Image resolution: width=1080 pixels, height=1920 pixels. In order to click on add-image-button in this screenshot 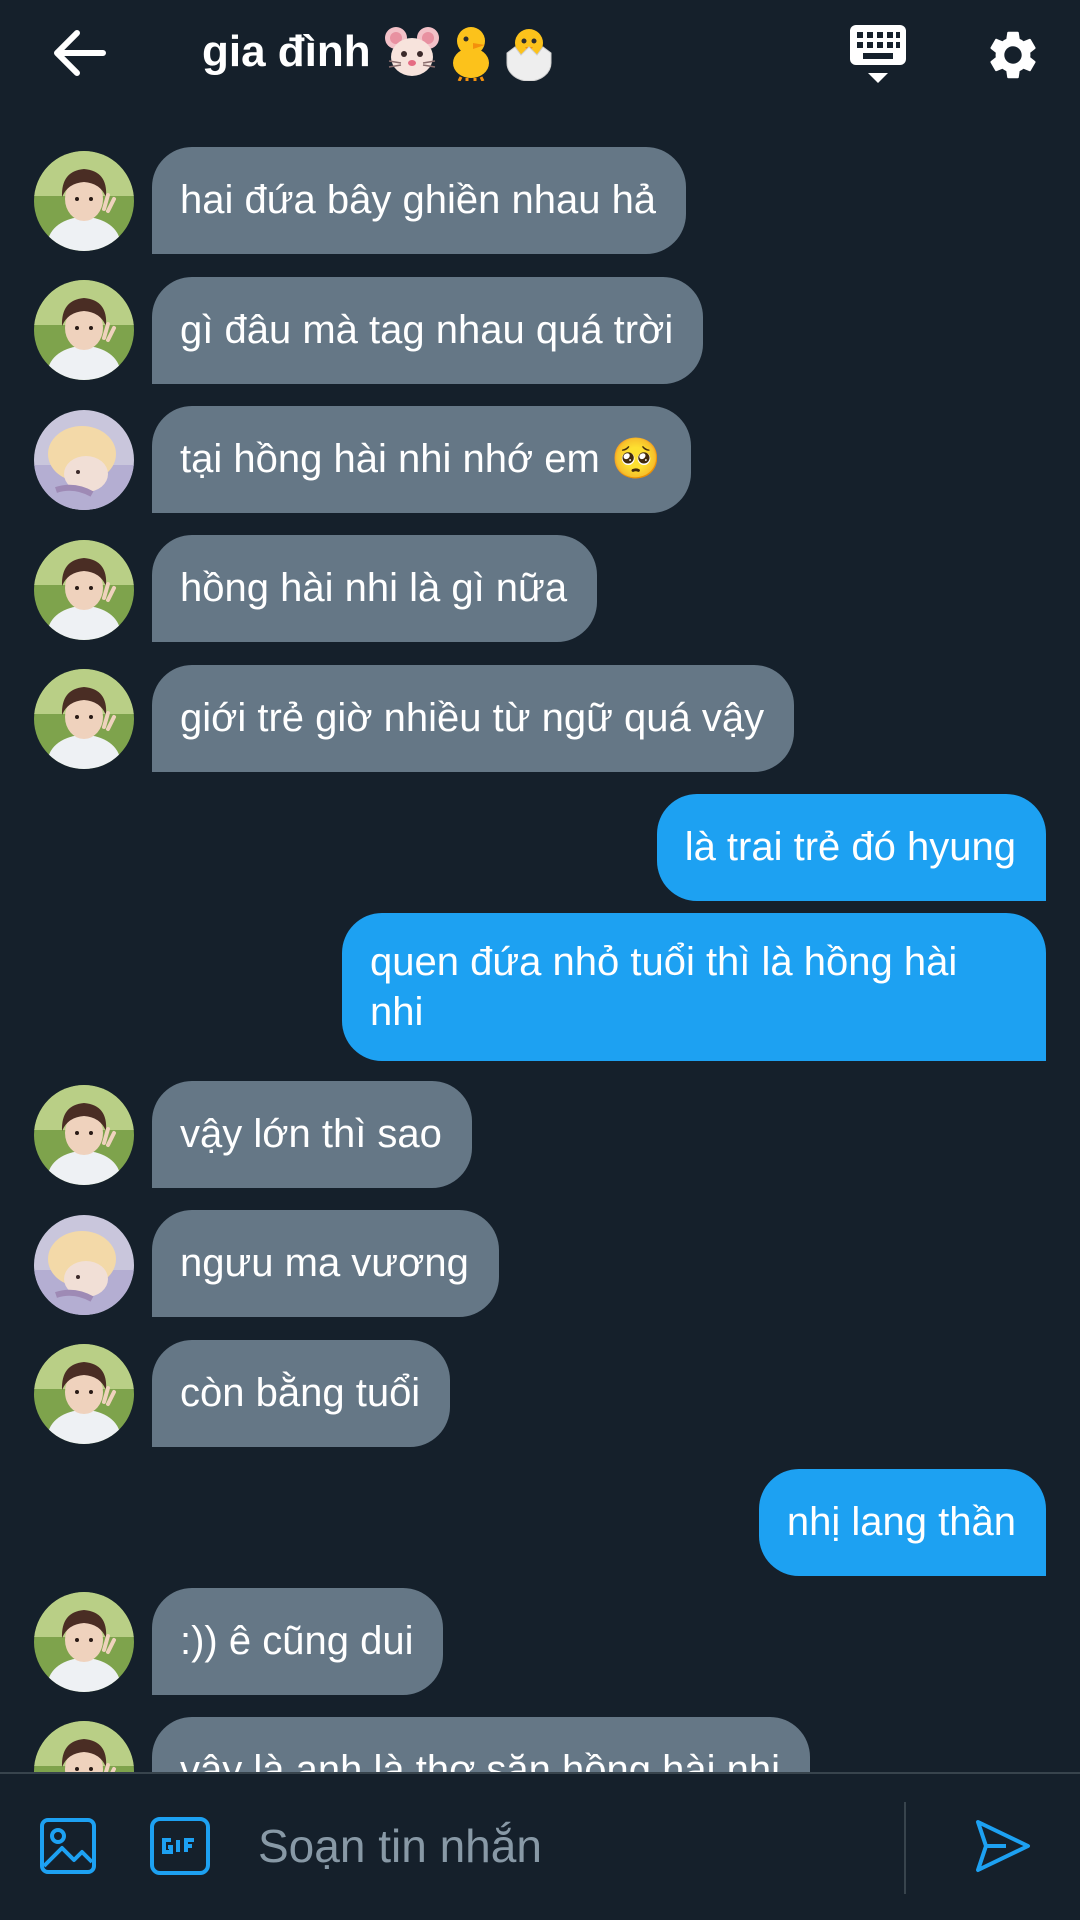, I will do `click(68, 1846)`.